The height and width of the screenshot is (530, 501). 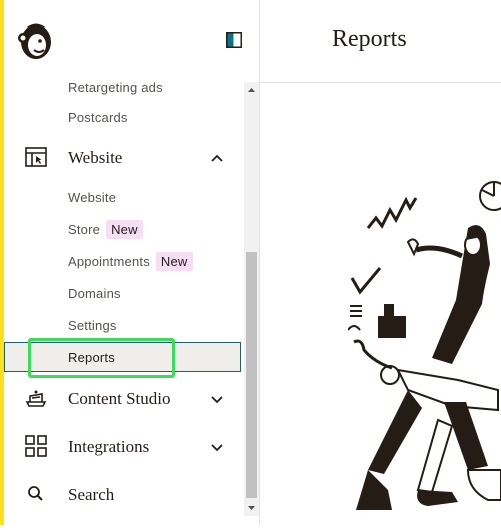 I want to click on nav-item-website: Website, so click(x=92, y=197).